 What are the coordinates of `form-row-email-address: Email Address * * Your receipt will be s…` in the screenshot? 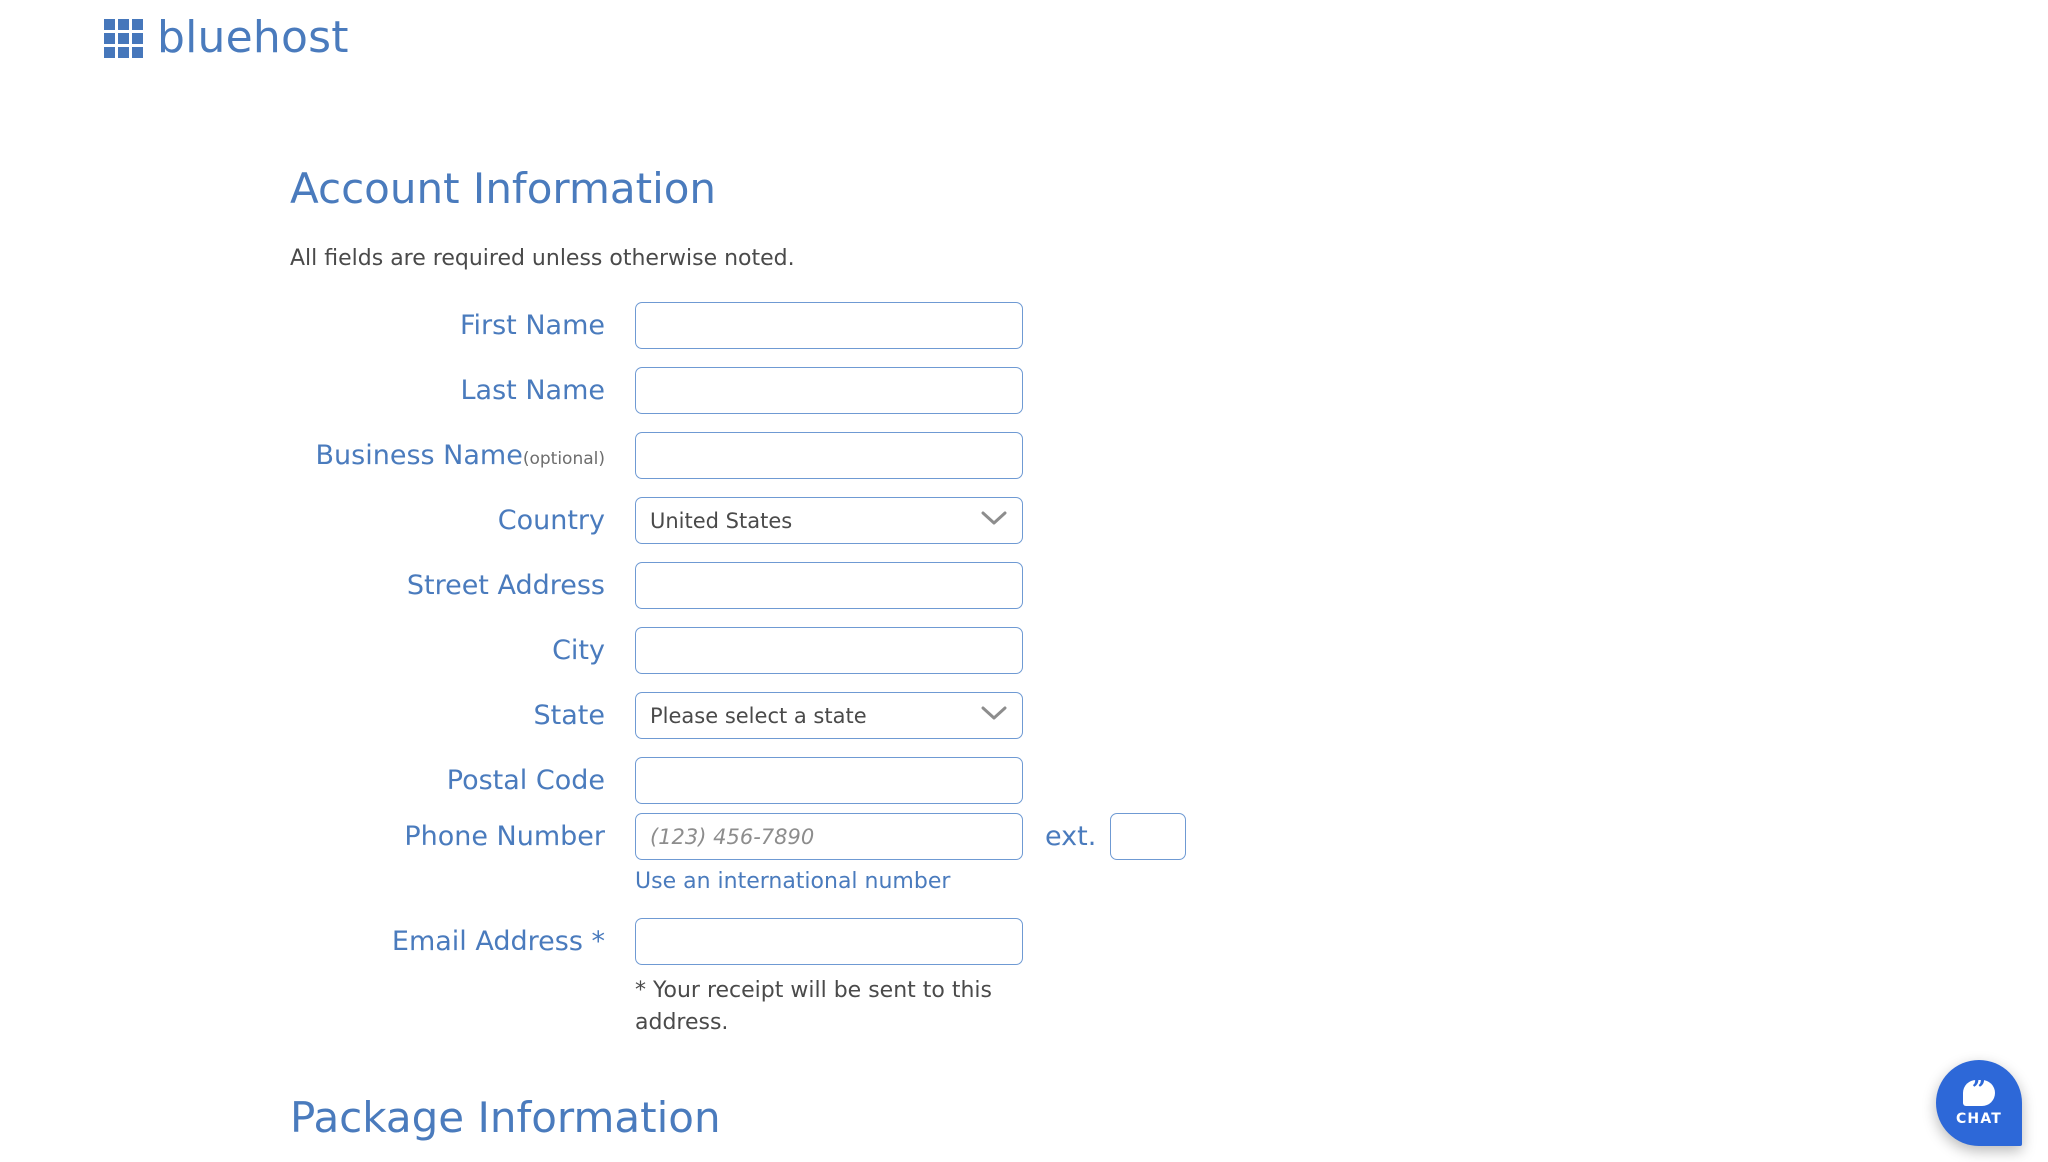 It's located at (1169, 978).